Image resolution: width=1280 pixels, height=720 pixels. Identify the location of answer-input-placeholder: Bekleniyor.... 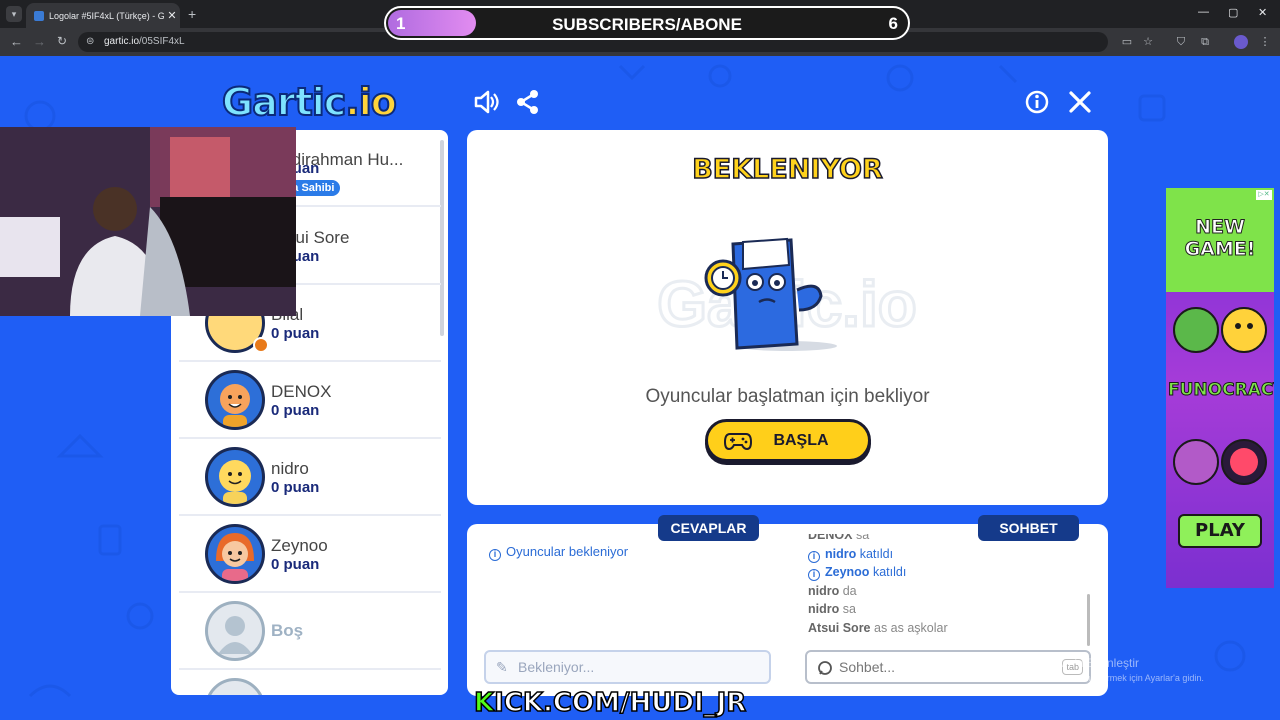
(556, 667).